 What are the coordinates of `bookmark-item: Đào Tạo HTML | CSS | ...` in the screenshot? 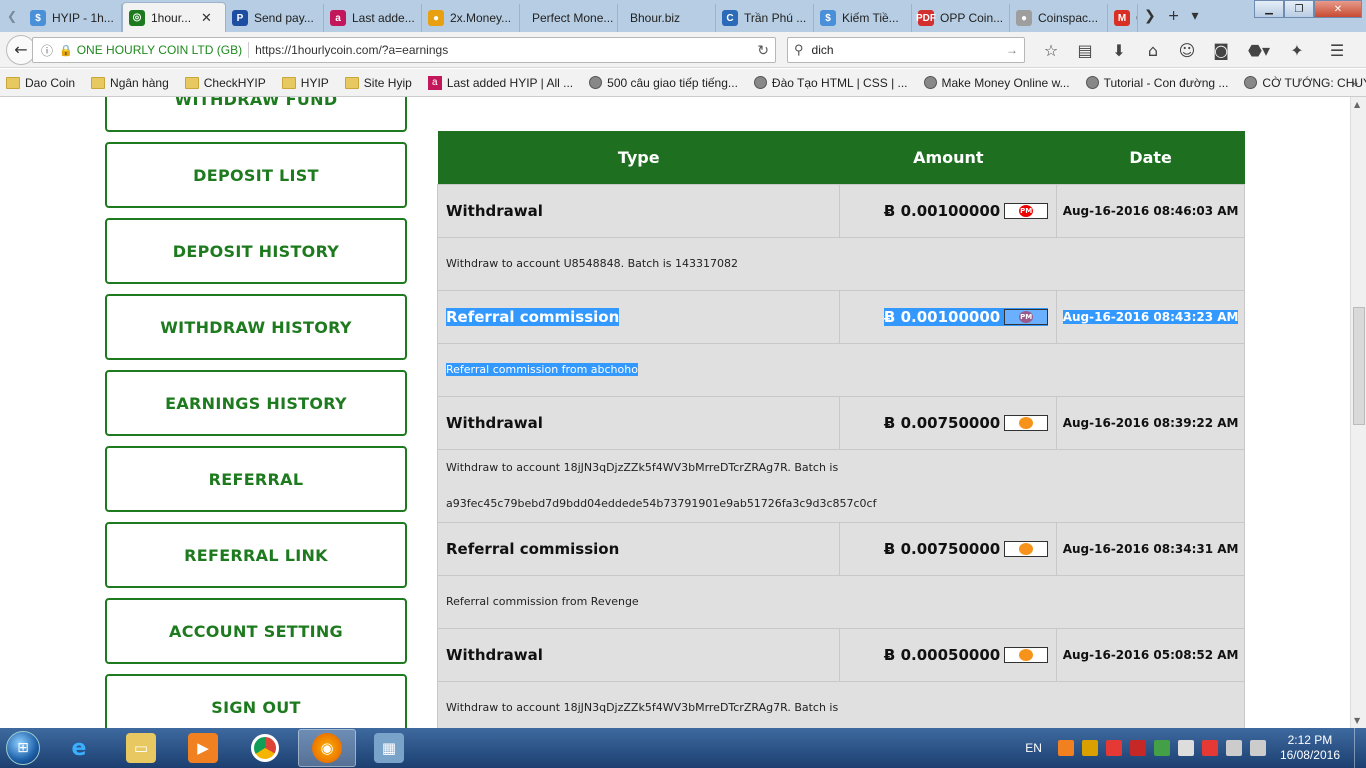 It's located at (828, 83).